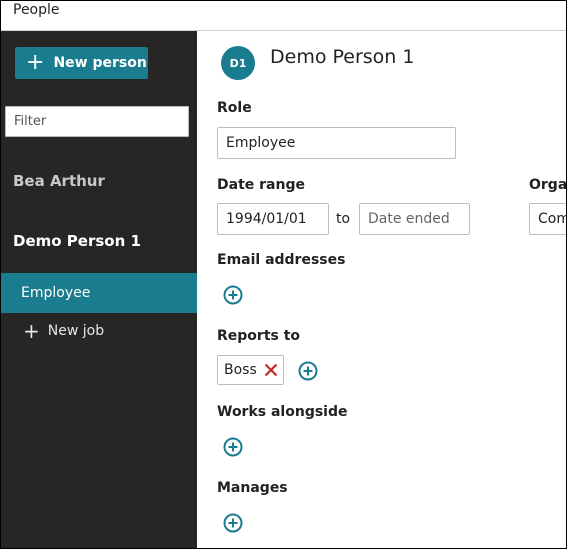 The height and width of the screenshot is (549, 567). What do you see at coordinates (36, 10) in the screenshot?
I see `app-title: People` at bounding box center [36, 10].